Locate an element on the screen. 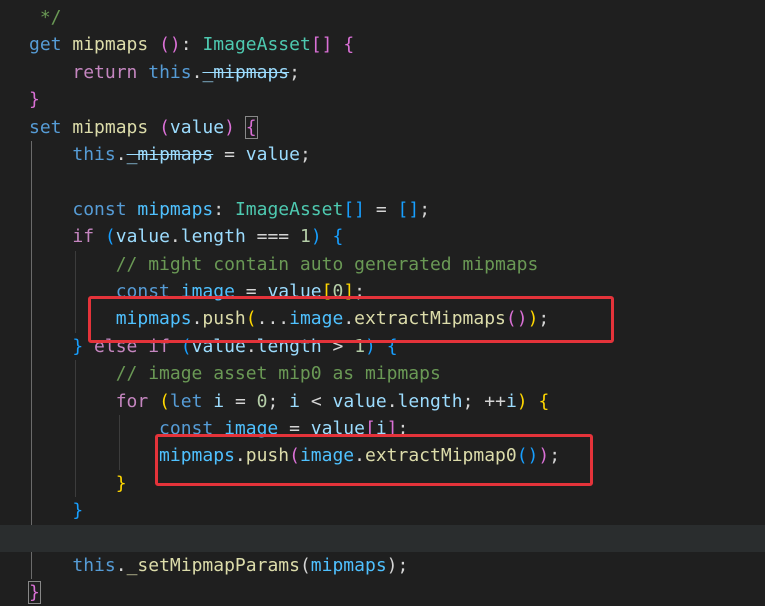  code-line: // might contain auto generated mipmaps is located at coordinates (382, 264).